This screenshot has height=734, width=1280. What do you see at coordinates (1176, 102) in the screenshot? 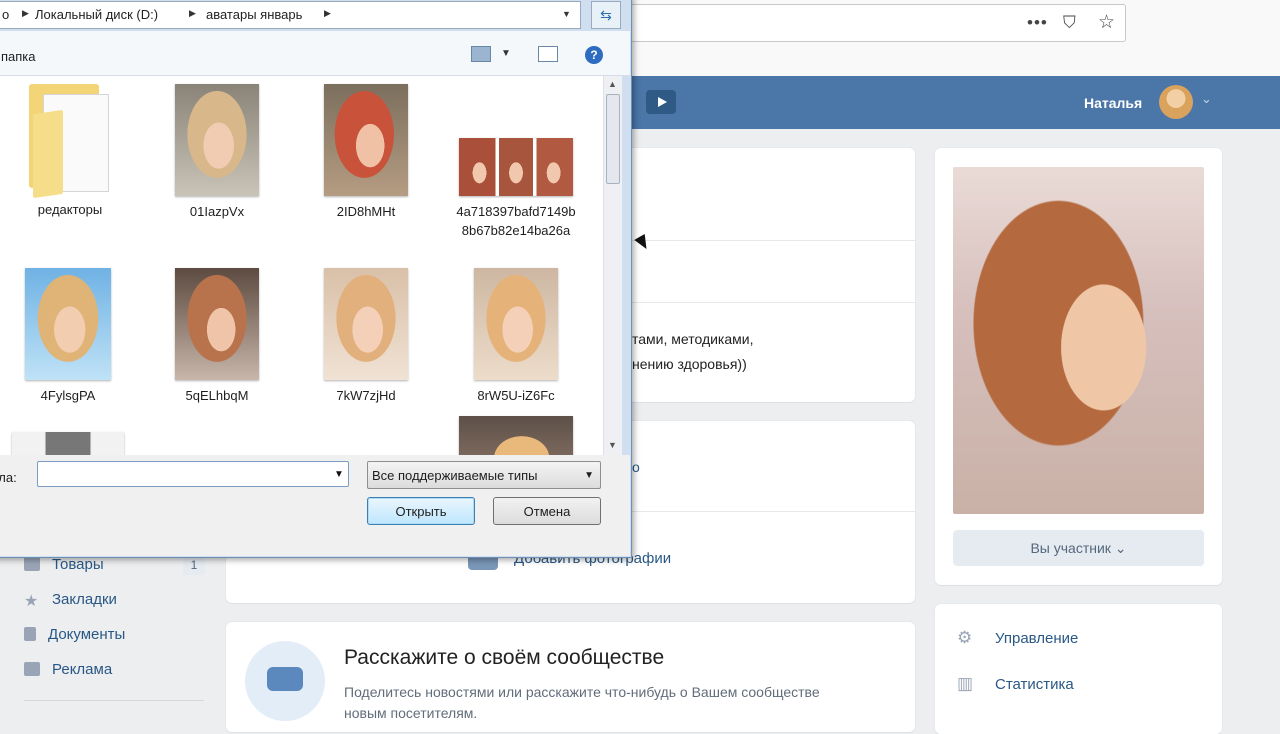
I see `avatar` at bounding box center [1176, 102].